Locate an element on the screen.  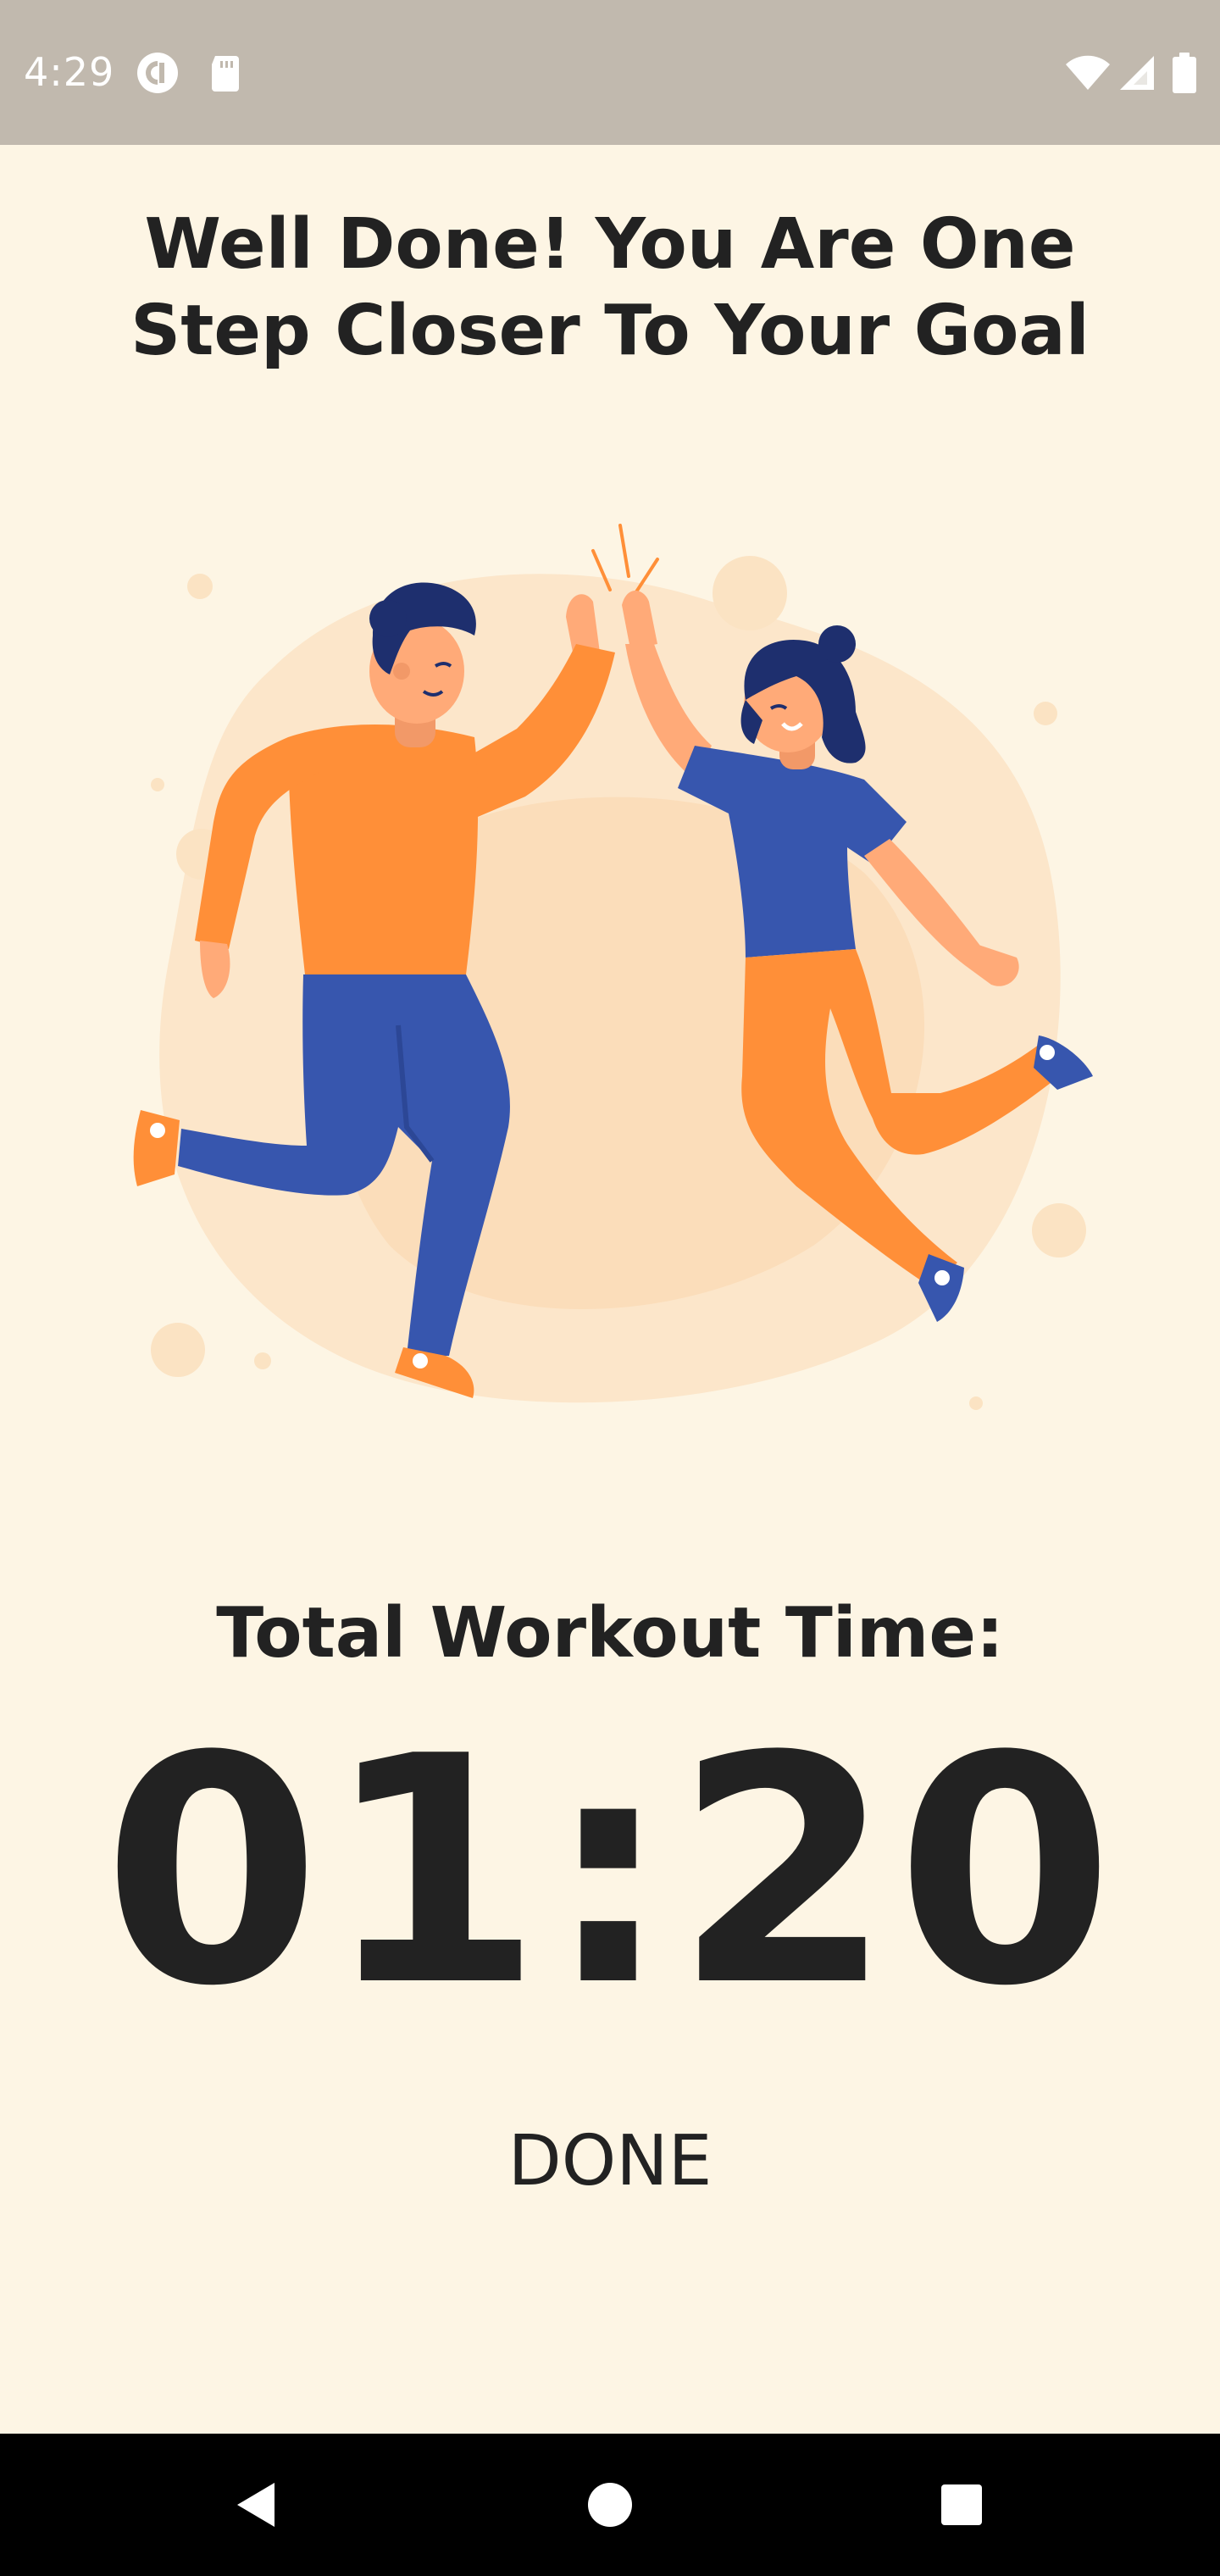
done-button: DONE is located at coordinates (610, 2160).